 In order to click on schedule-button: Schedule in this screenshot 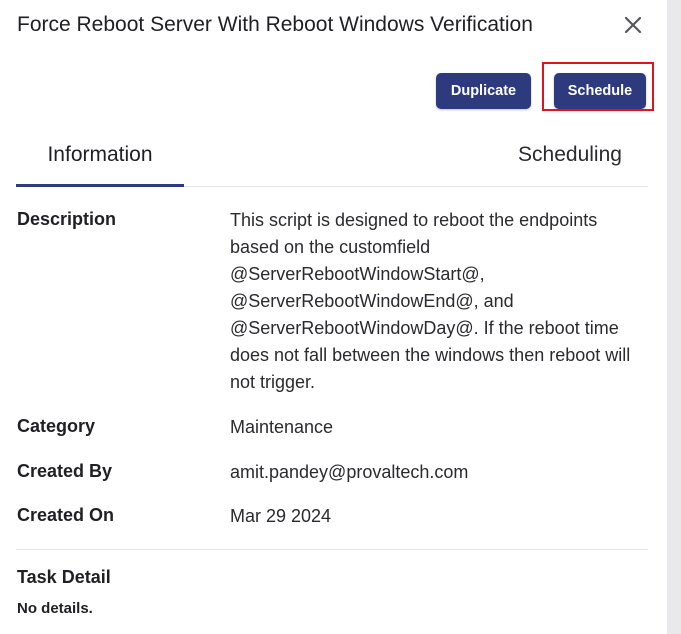, I will do `click(600, 91)`.